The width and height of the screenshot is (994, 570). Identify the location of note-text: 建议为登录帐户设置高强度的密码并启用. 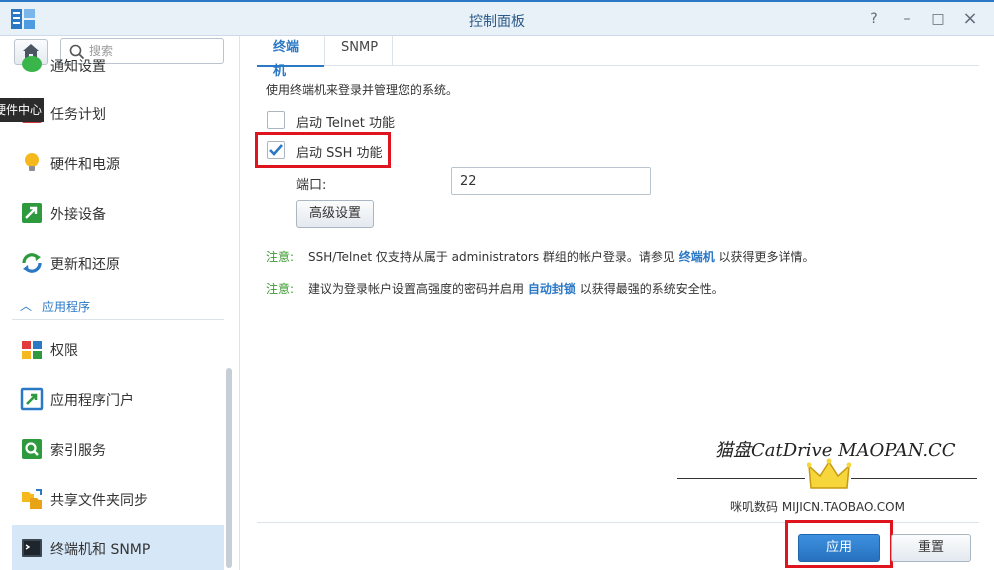
(418, 289).